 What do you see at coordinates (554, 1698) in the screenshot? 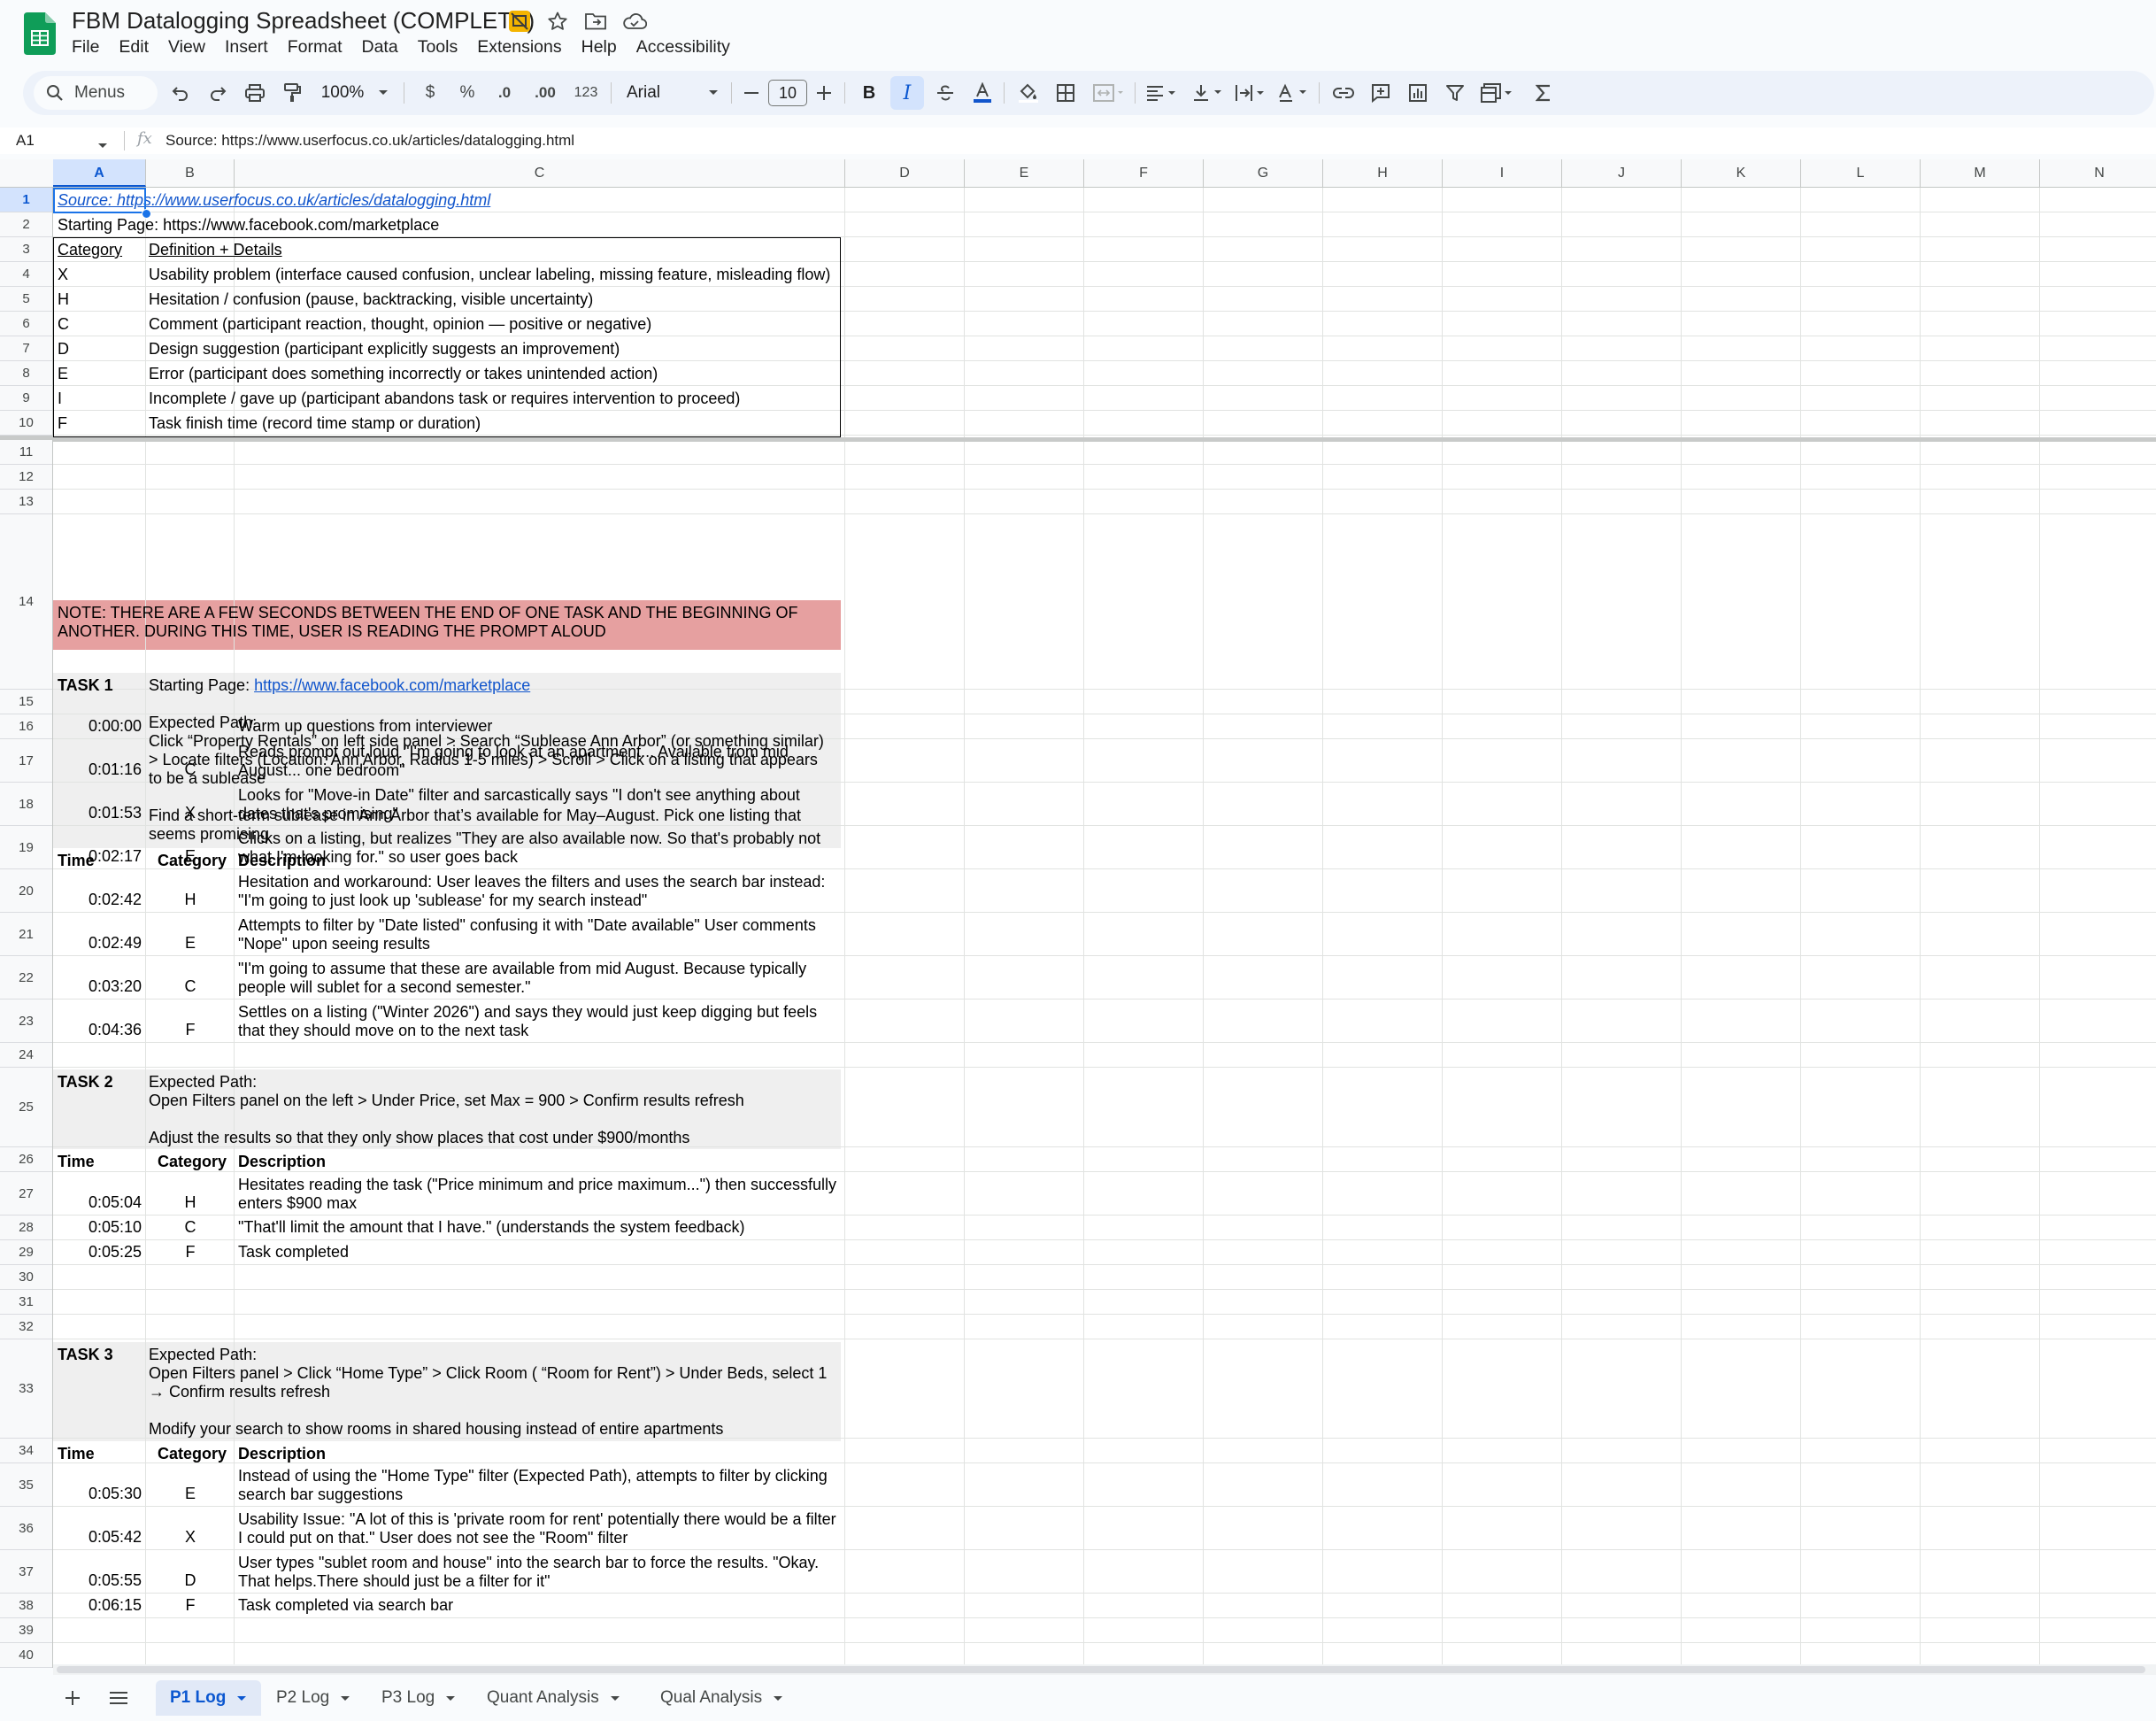
I see `sheet-tab-quant-analysis: Quant Analysis` at bounding box center [554, 1698].